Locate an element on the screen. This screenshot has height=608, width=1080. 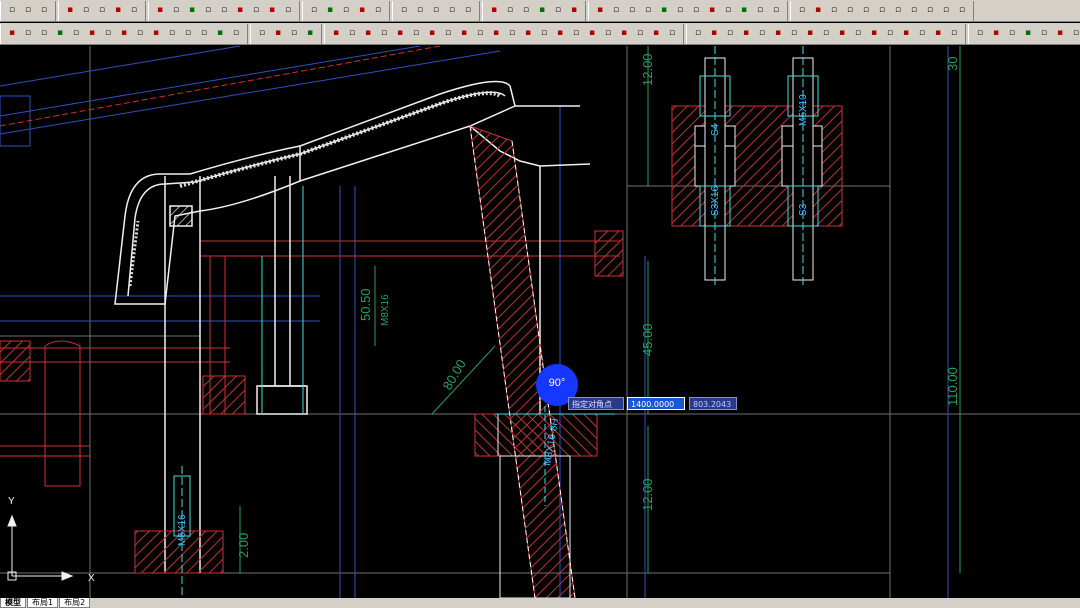
tab-model: 模型 is located at coordinates (13, 603).